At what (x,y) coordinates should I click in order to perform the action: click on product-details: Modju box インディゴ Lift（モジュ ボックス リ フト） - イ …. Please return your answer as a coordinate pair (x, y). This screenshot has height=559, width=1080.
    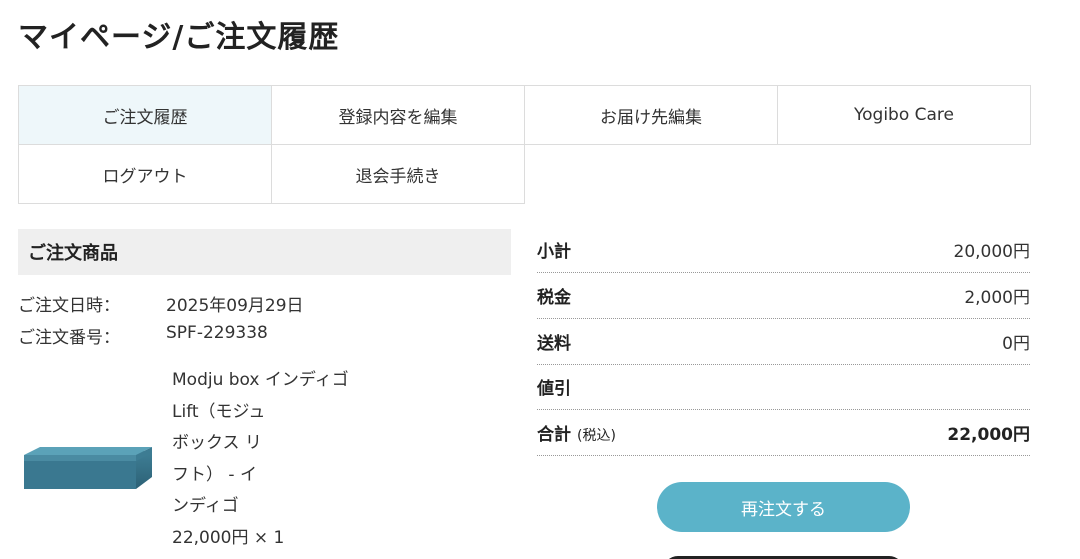
    Looking at the image, I should click on (274, 459).